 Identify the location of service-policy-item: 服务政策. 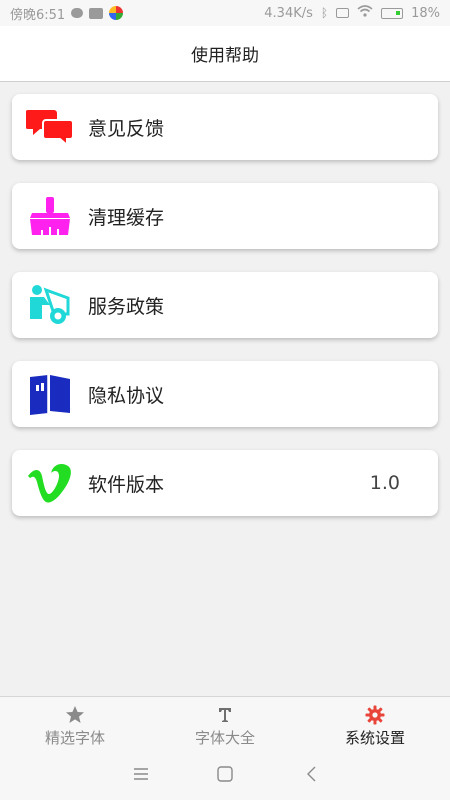
(225, 305).